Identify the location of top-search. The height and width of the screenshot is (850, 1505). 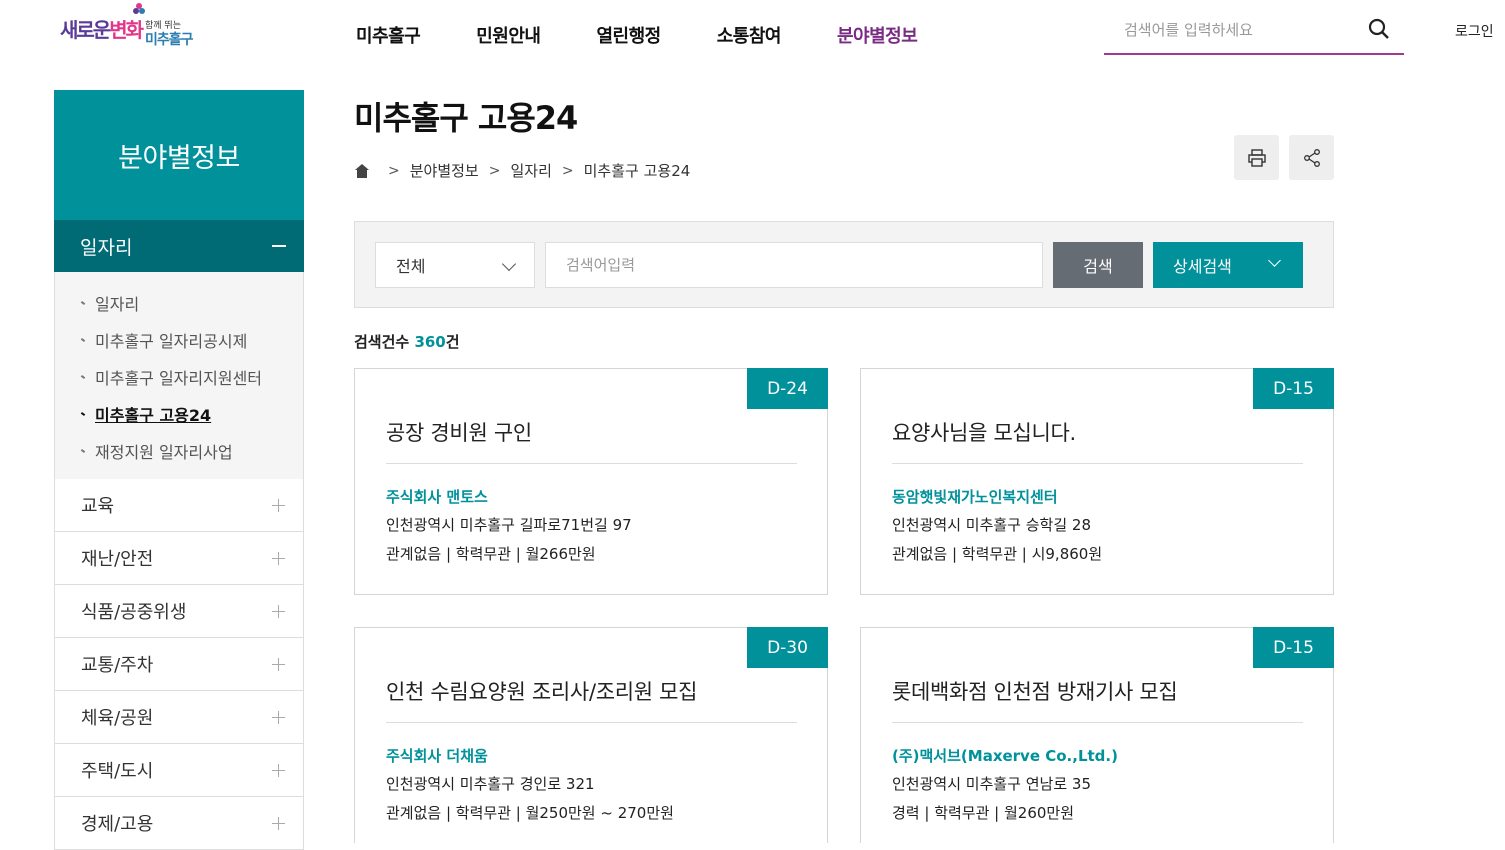
(1254, 31).